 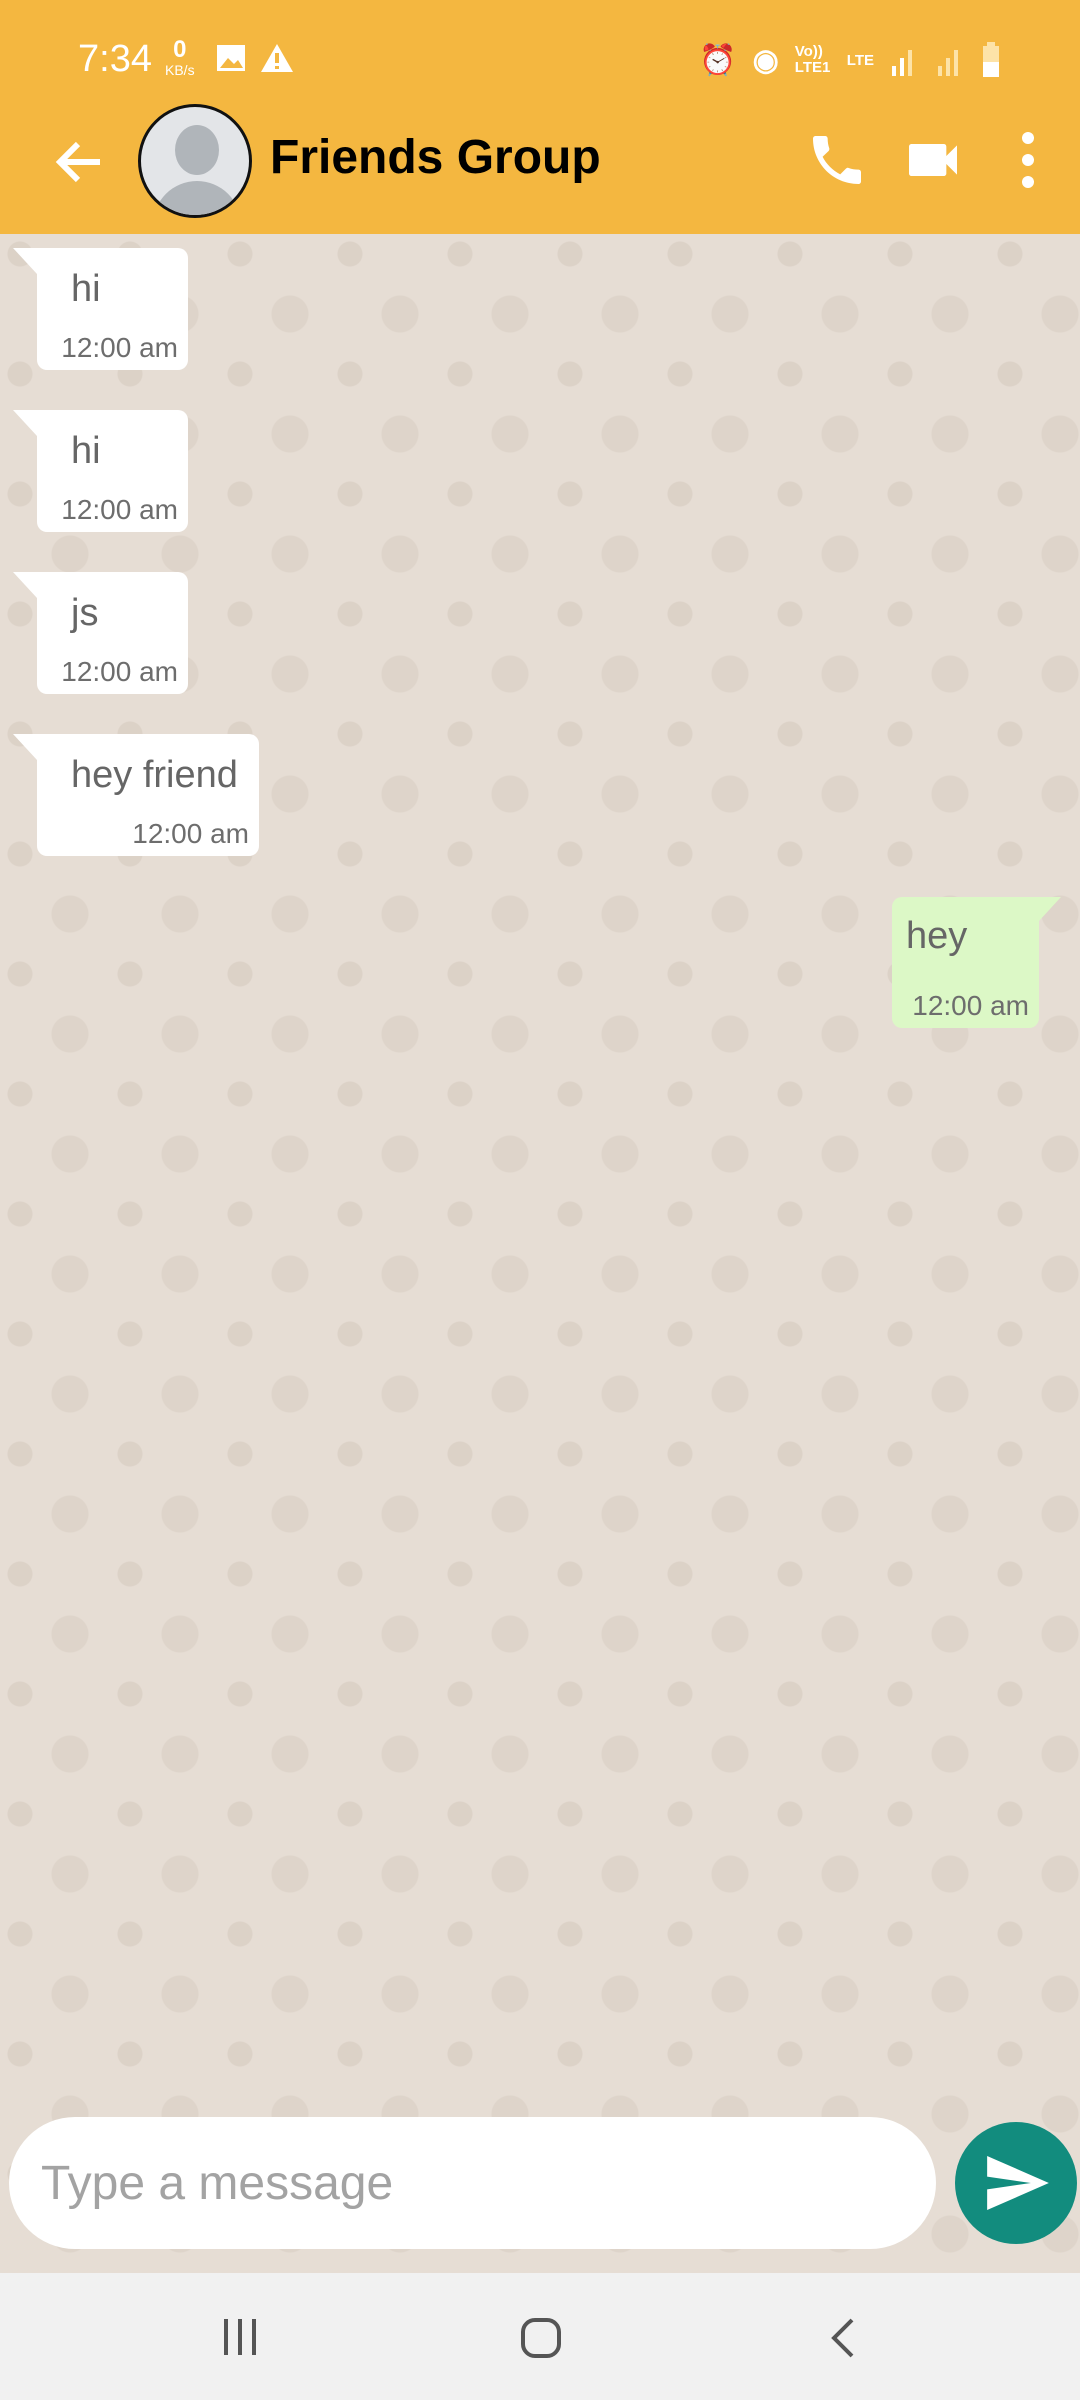 I want to click on alarm-icon: ⏰, so click(x=718, y=60).